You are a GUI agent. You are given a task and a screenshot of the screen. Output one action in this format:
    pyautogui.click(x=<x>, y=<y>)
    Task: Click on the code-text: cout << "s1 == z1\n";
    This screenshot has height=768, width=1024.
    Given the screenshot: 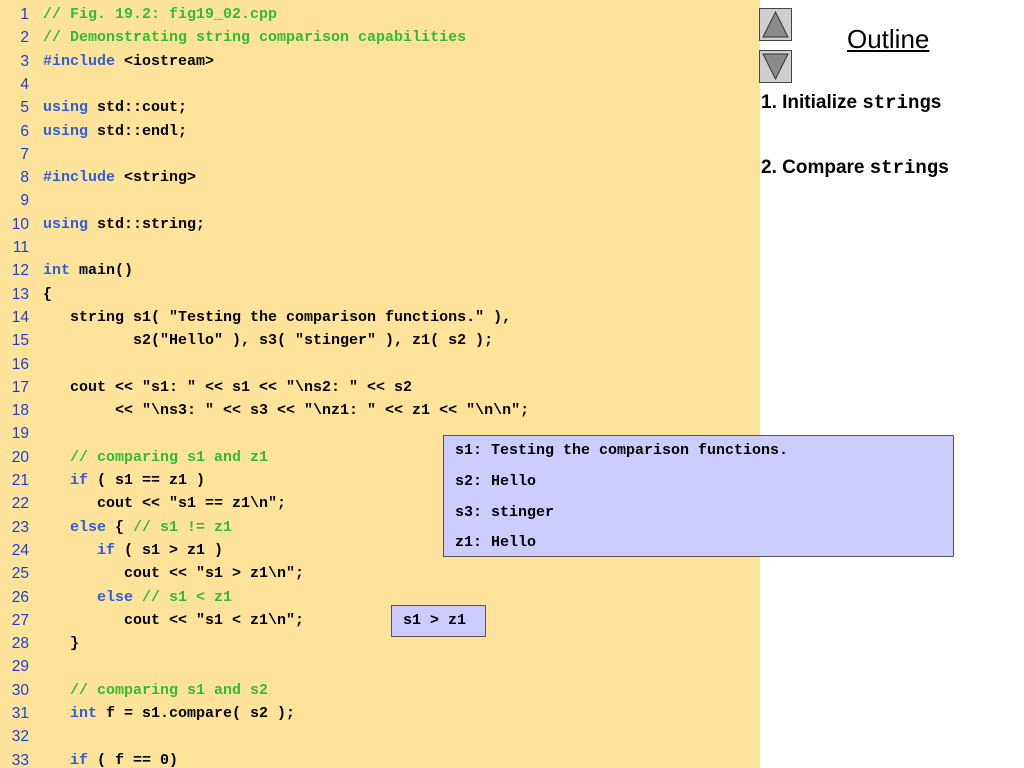 What is the action you would take?
    pyautogui.click(x=164, y=503)
    